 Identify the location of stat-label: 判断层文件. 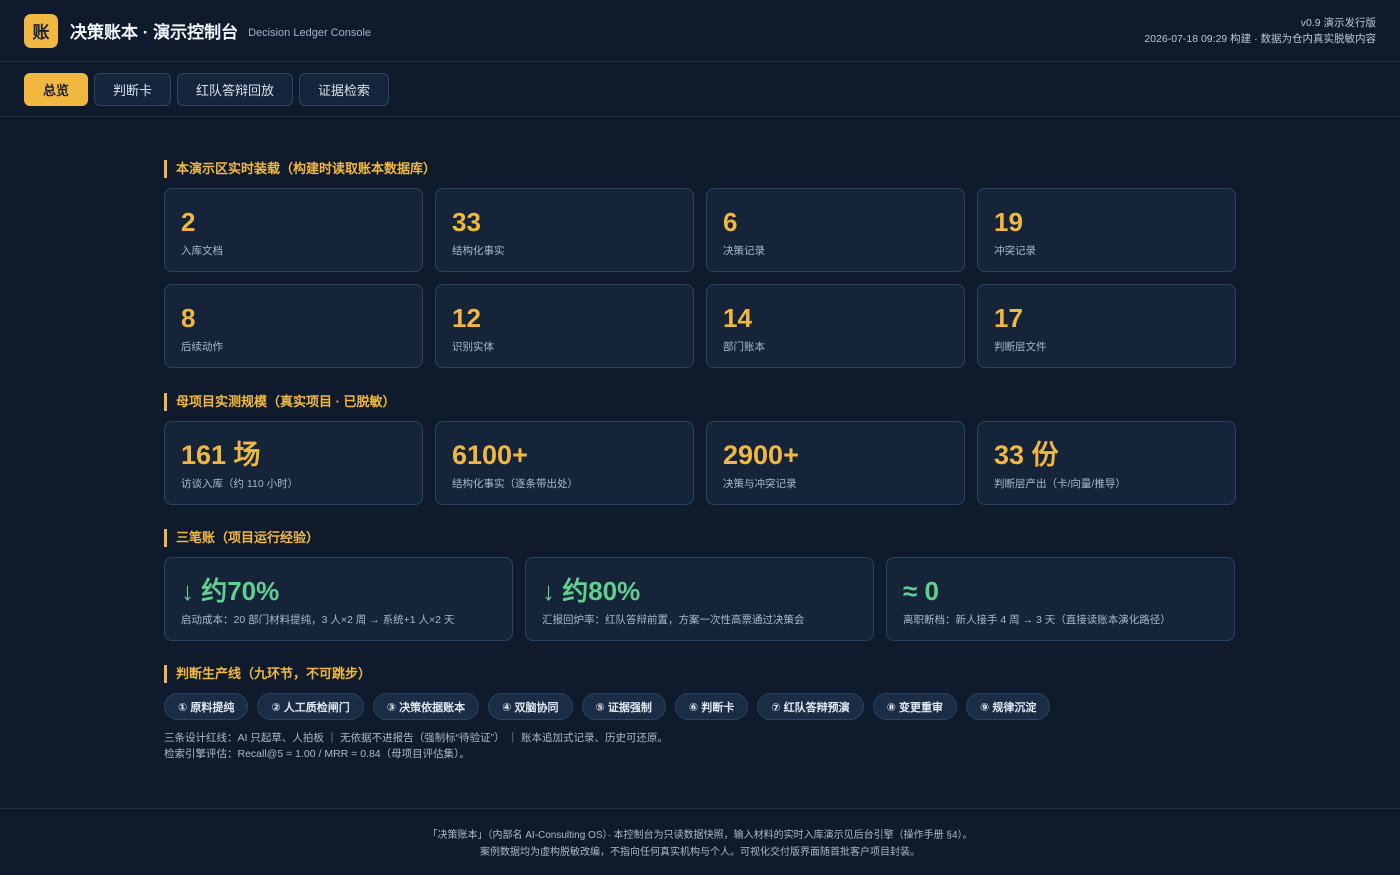
(1020, 347).